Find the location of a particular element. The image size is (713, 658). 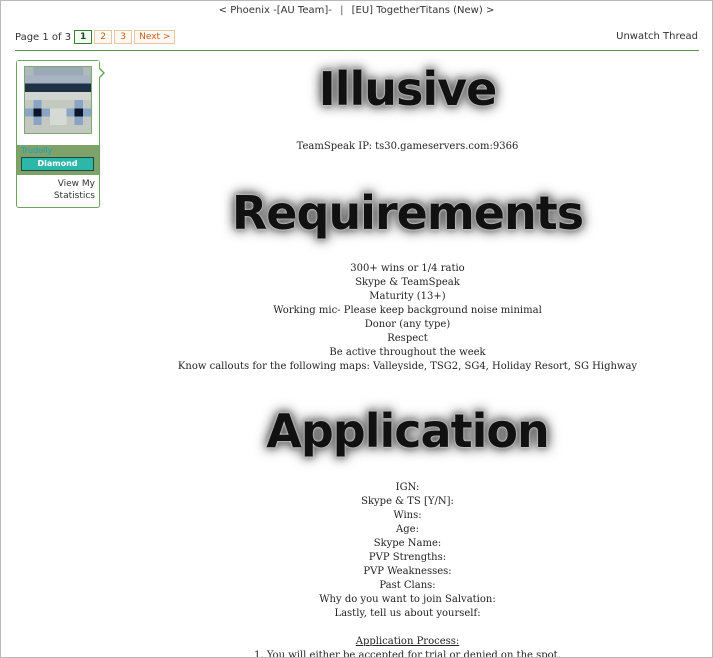

application-field: Age: is located at coordinates (407, 529).